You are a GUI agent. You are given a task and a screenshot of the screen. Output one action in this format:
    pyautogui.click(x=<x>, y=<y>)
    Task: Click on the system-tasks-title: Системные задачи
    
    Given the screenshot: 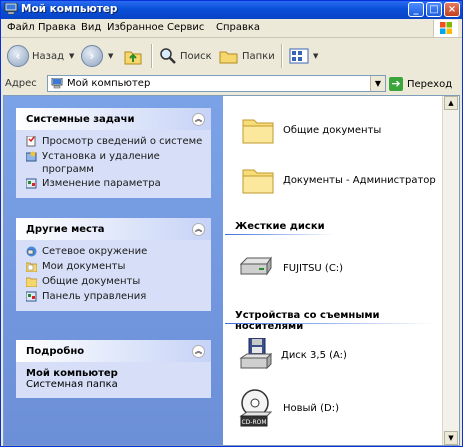 What is the action you would take?
    pyautogui.click(x=80, y=119)
    